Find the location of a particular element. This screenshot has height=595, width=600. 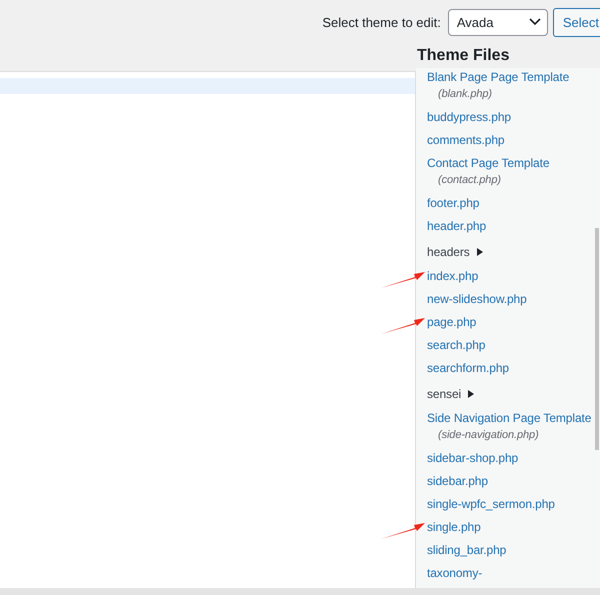

file-link: sliding_bar.php is located at coordinates (466, 550).